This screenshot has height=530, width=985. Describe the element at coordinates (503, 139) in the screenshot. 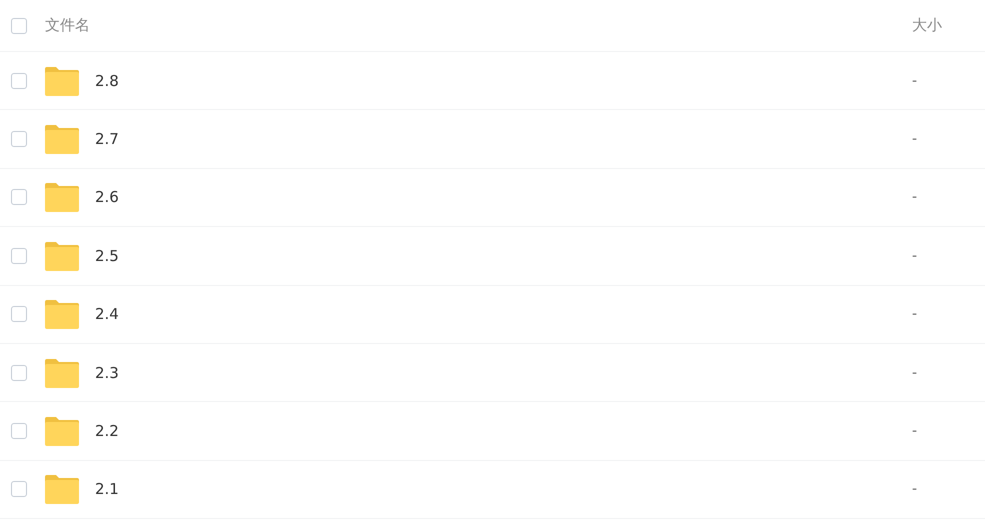

I see `file-name: 2.7` at that location.